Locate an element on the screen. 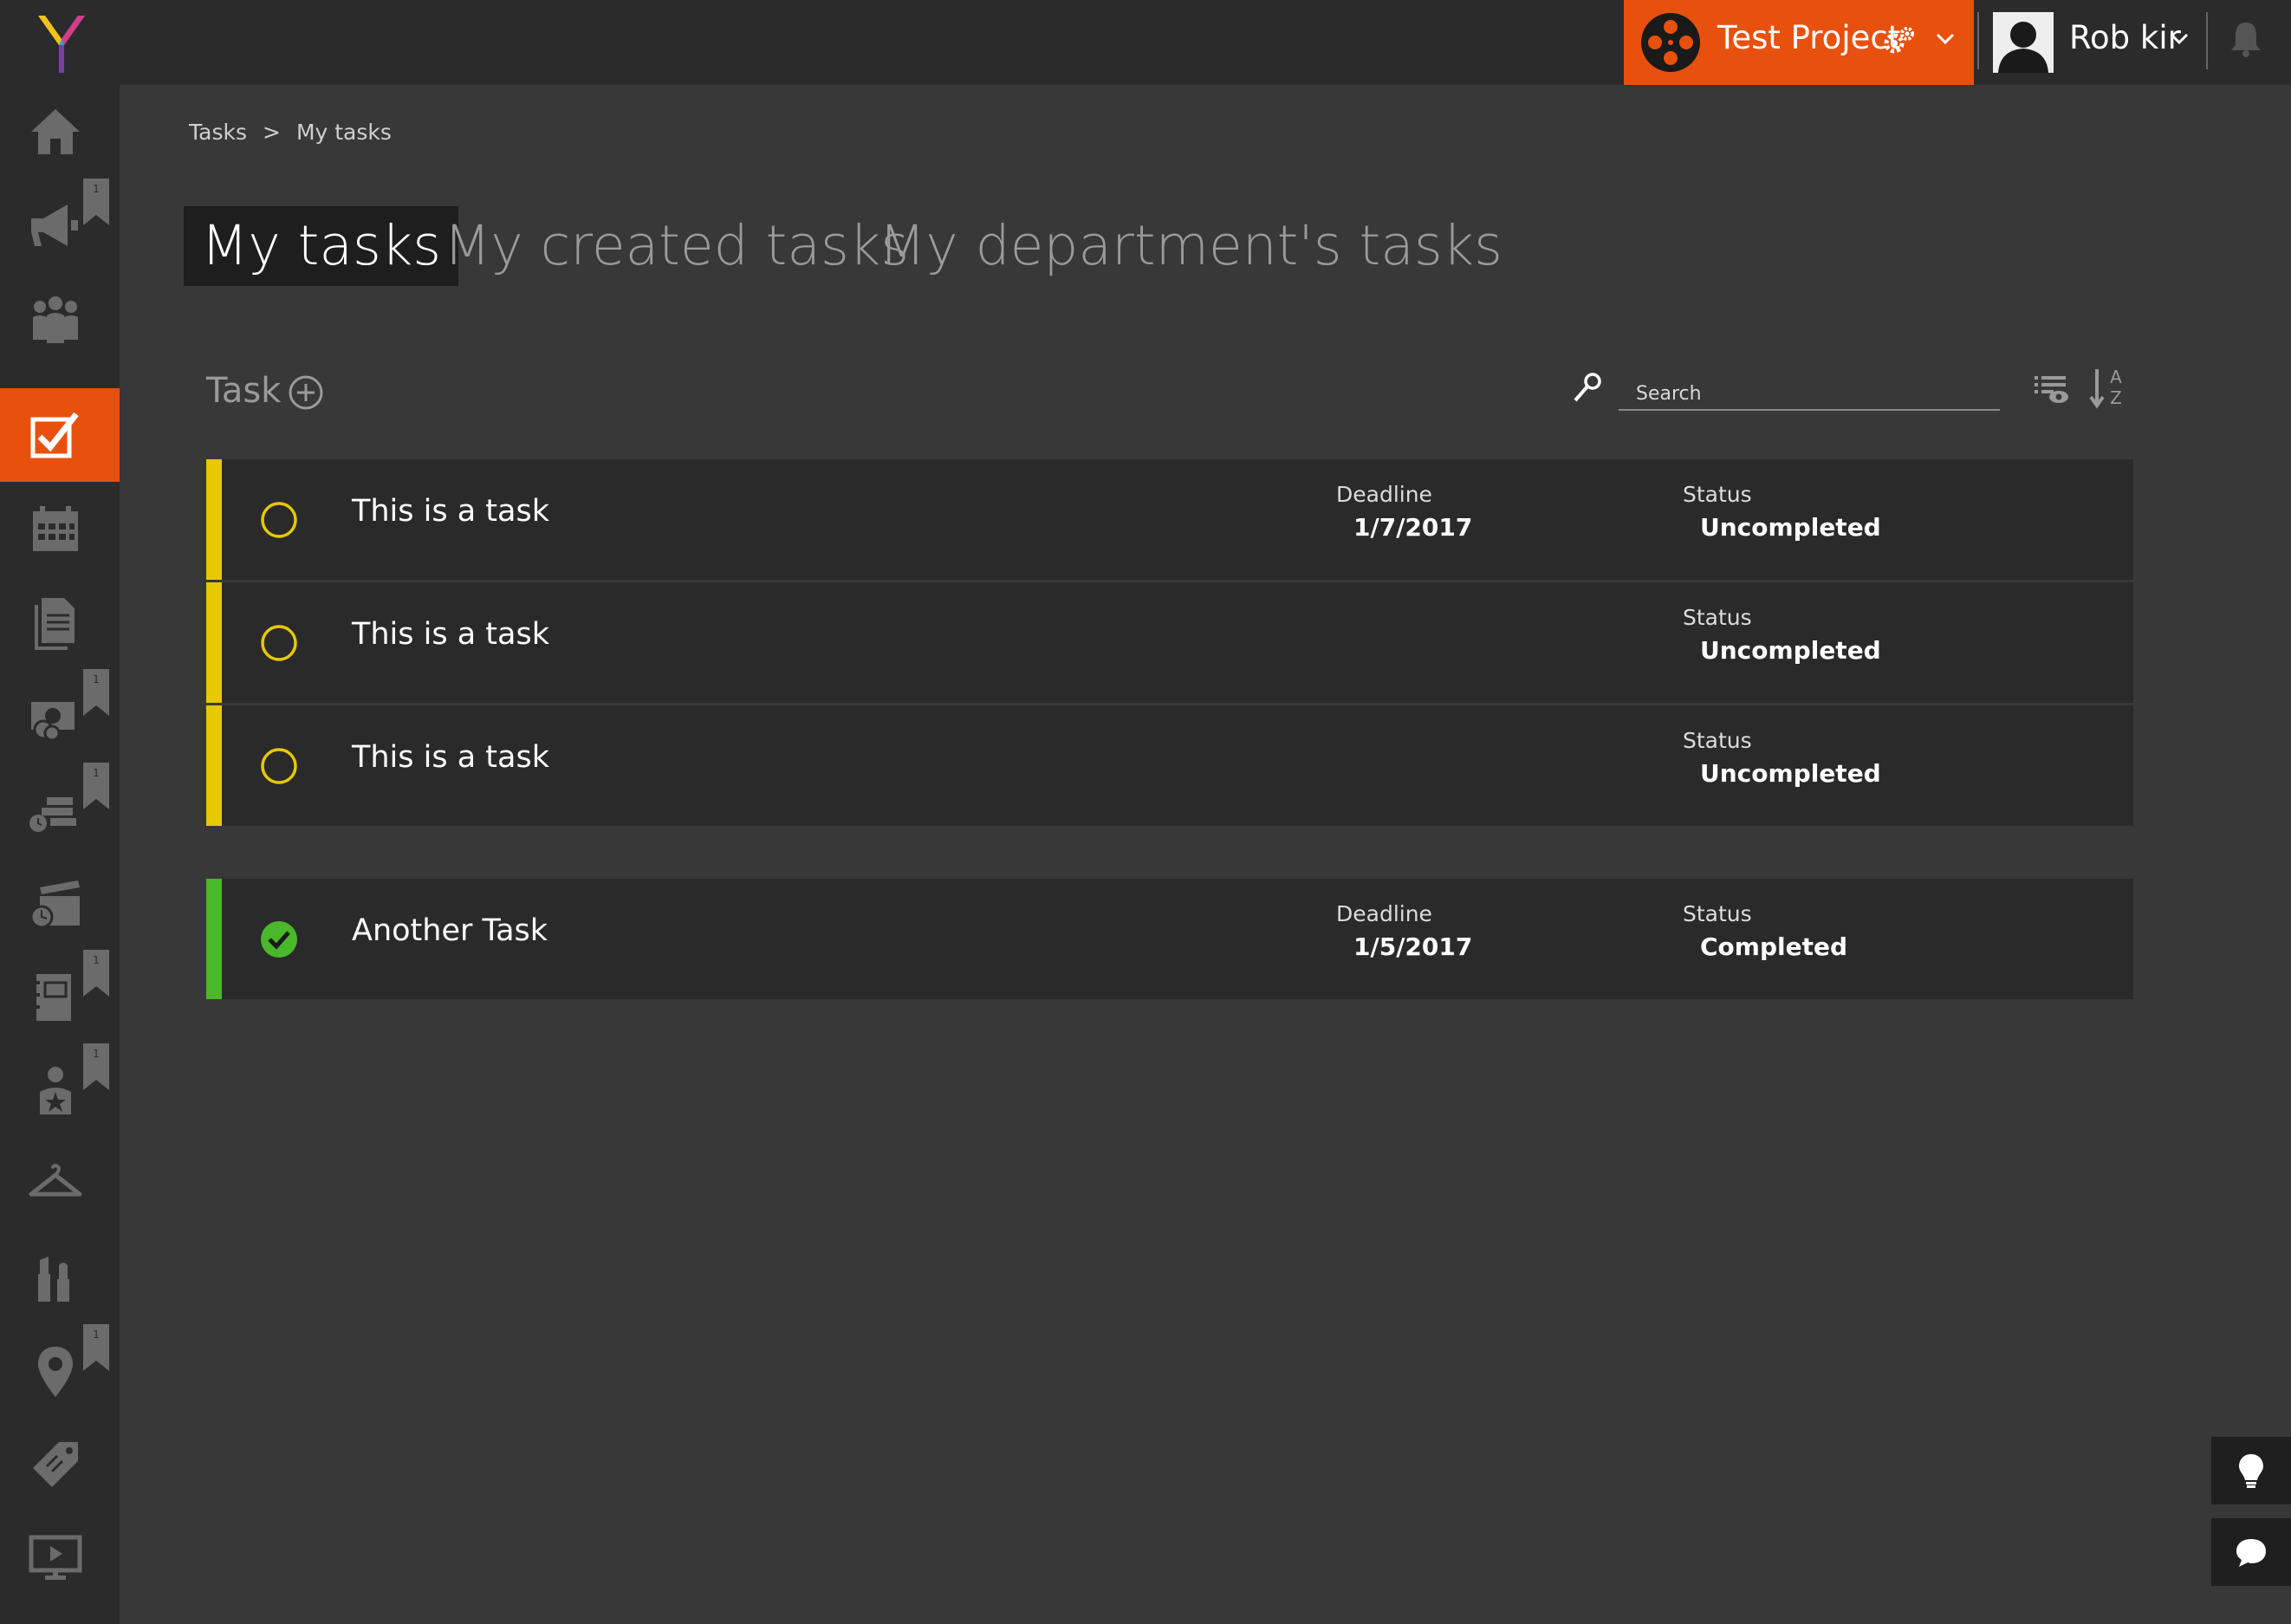 This screenshot has width=2291, height=1624. tab-my-departments-tasks: My department's tasks is located at coordinates (1191, 246).